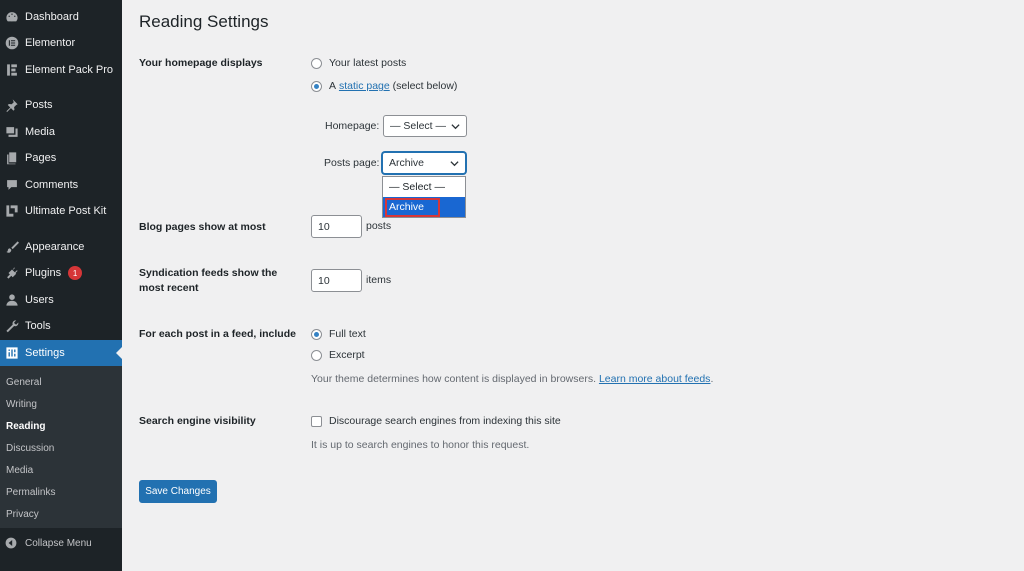  I want to click on sidebar-item-label: Settings, so click(45, 353).